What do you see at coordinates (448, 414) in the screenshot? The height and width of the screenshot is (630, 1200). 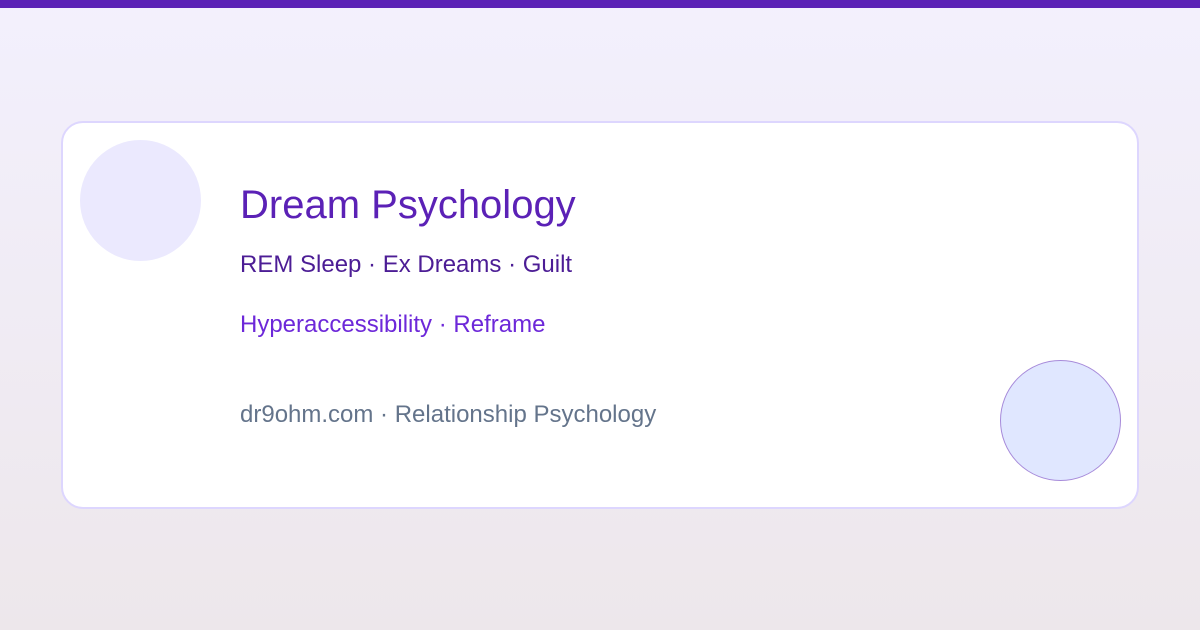 I see `site-footer: dr9ohm.com · Relationship Psychology` at bounding box center [448, 414].